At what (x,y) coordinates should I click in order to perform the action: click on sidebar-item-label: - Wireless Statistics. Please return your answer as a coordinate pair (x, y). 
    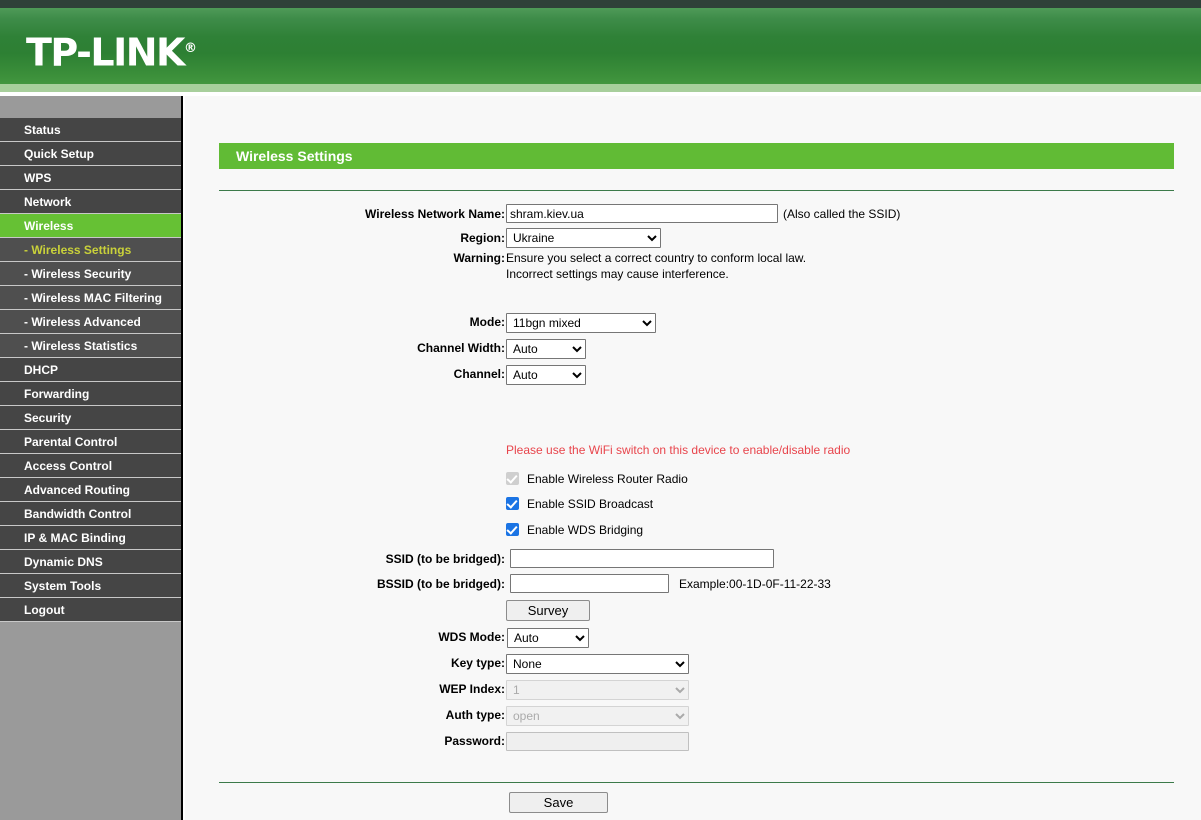
    Looking at the image, I should click on (81, 346).